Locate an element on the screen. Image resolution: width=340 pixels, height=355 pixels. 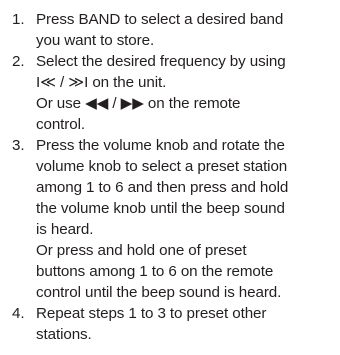
unit-skip-buttons-line: I≪ / ≫I on the unit. is located at coordinates (101, 82).